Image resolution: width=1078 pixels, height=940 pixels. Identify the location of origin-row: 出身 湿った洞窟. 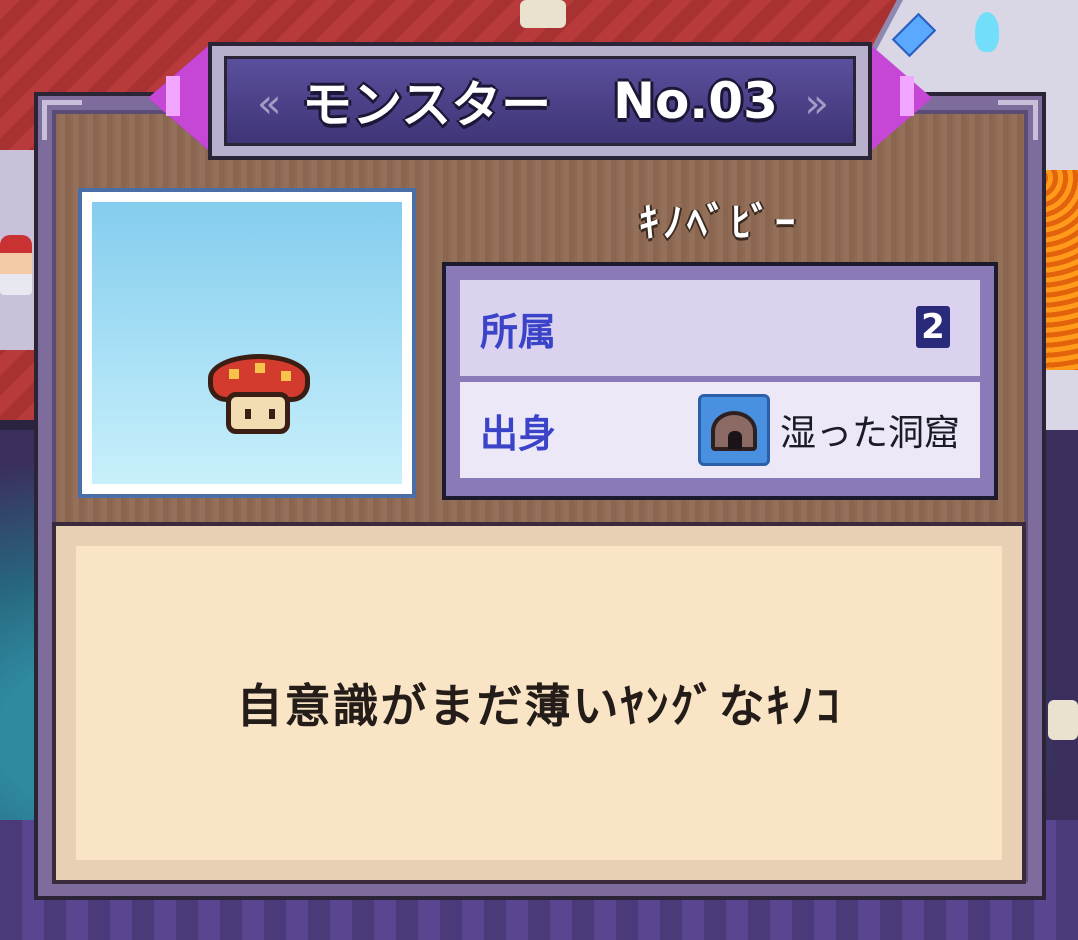
(720, 430).